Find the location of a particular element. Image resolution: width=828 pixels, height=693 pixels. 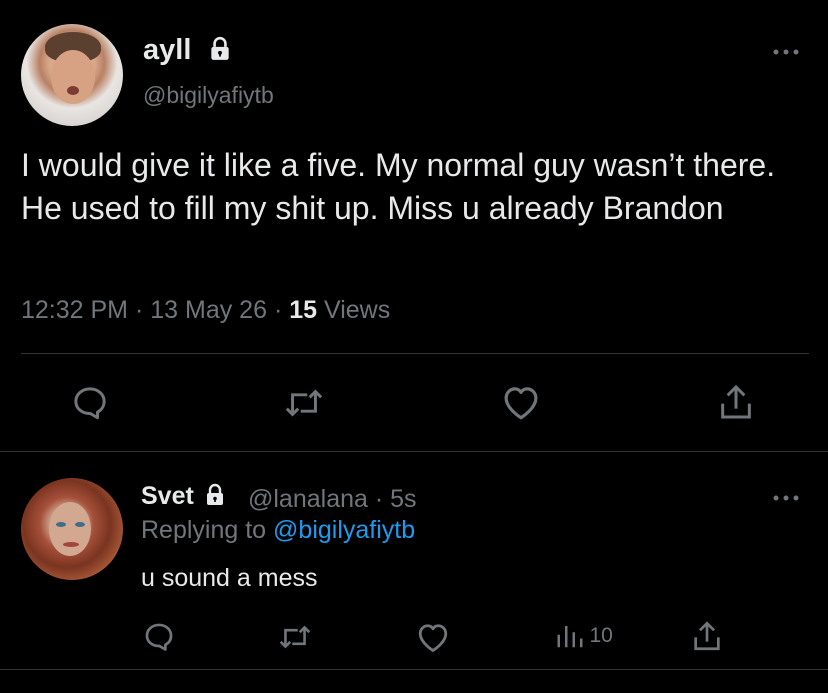

like-button is located at coordinates (521, 404).